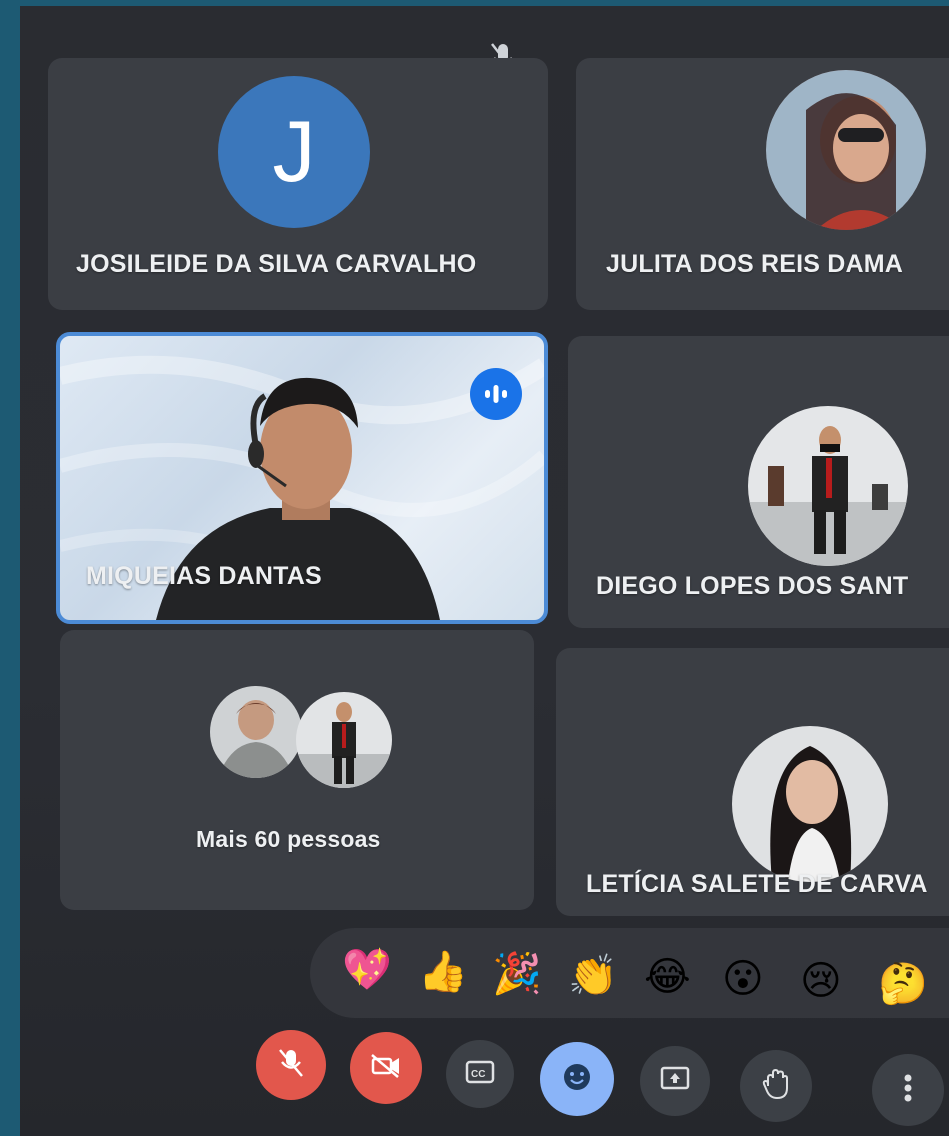 Image resolution: width=949 pixels, height=1136 pixels. I want to click on reaction-sad: 😢, so click(821, 981).